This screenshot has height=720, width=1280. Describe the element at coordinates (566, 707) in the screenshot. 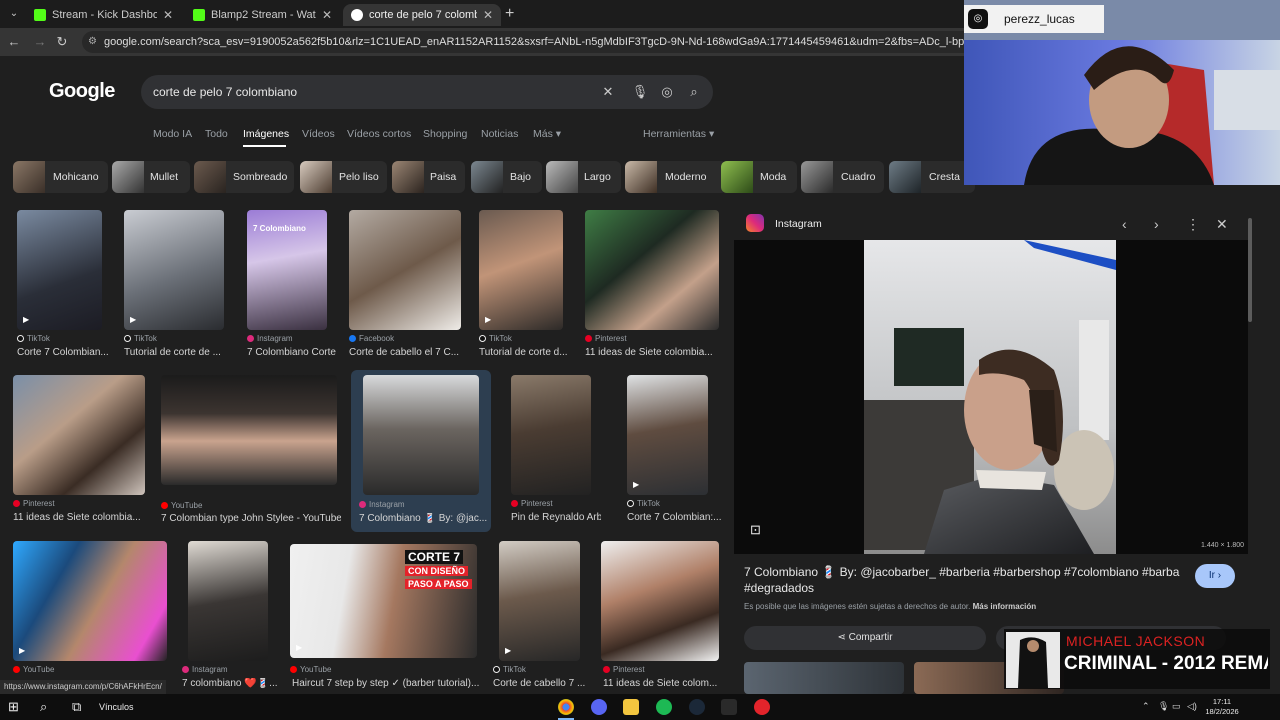

I see `chrome-icon` at that location.